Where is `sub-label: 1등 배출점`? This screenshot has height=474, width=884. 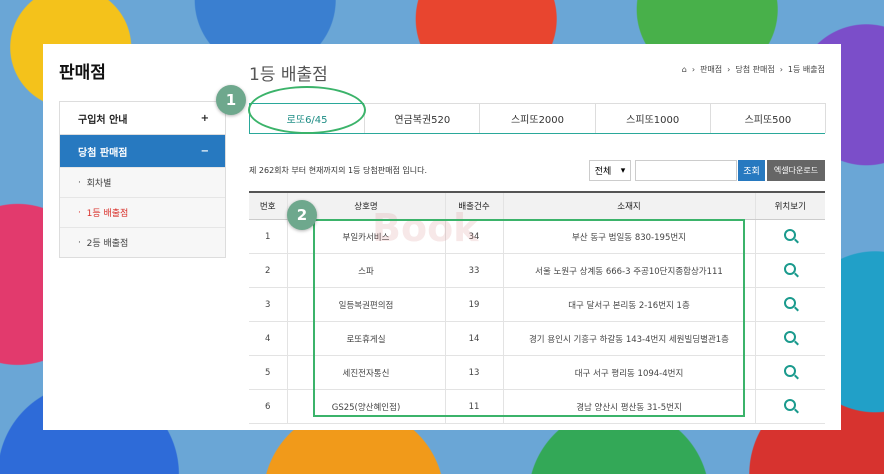 sub-label: 1등 배출점 is located at coordinates (107, 214).